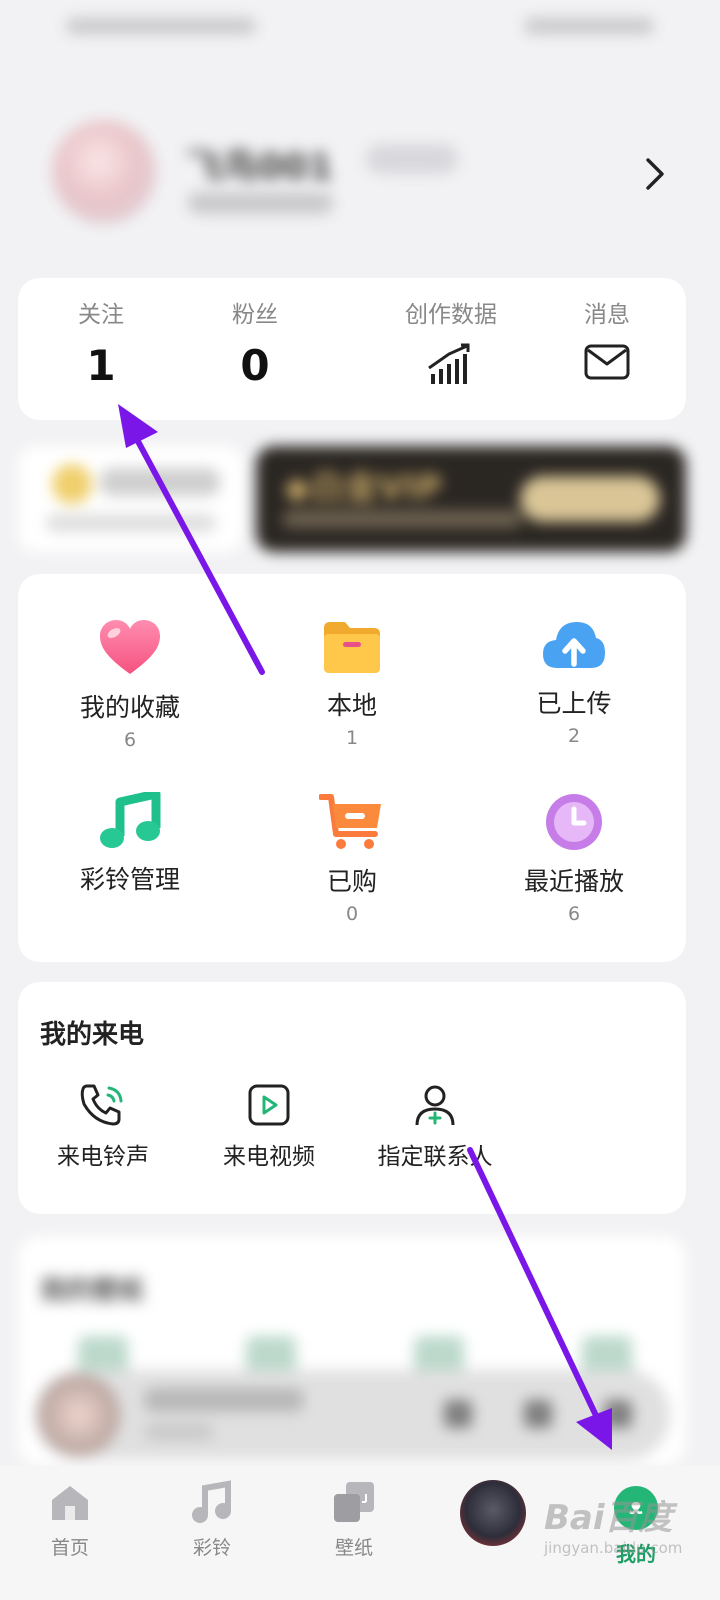 This screenshot has width=720, height=1600. Describe the element at coordinates (353, 1548) in the screenshot. I see `nav-wallpaper-label: 壁纸` at that location.